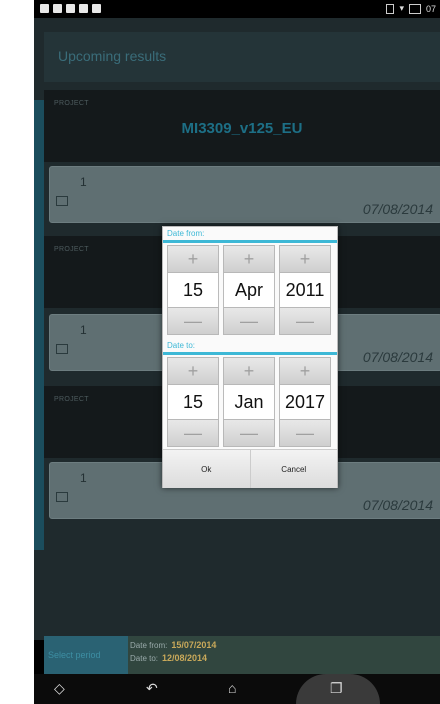 This screenshot has width=440, height=704. Describe the element at coordinates (414, 8) in the screenshot. I see `battery-icon` at that location.